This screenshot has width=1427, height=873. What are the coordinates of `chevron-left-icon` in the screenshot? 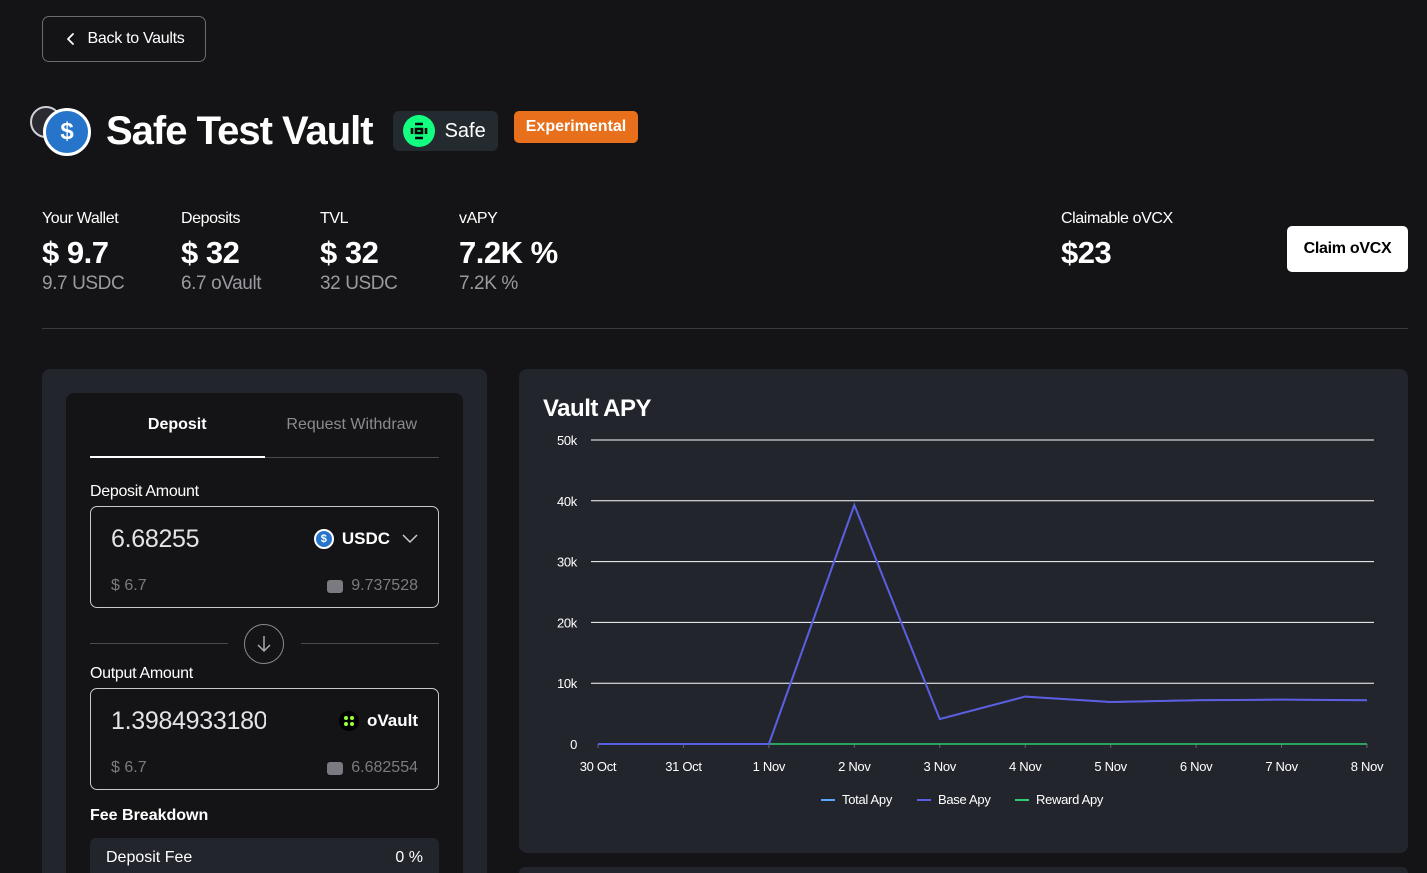 It's located at (70, 39).